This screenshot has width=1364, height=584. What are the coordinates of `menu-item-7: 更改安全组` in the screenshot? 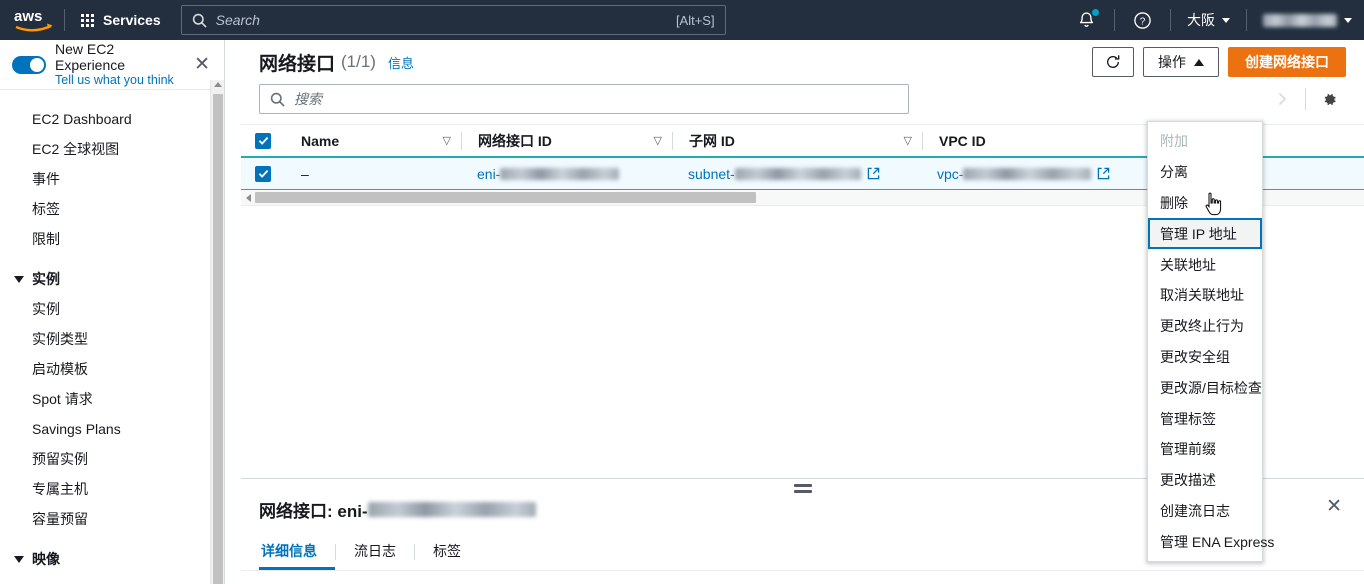 It's located at (1205, 357).